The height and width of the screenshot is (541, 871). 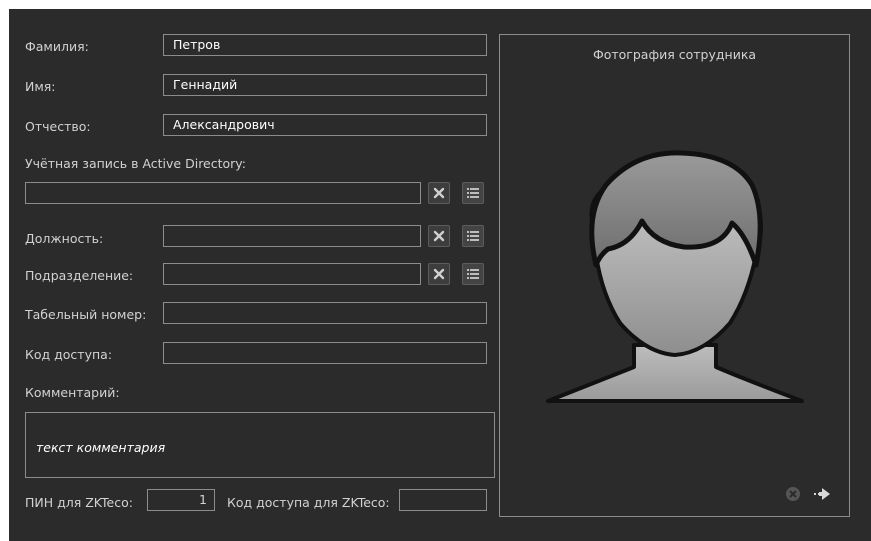 I want to click on position-select-button, so click(x=473, y=236).